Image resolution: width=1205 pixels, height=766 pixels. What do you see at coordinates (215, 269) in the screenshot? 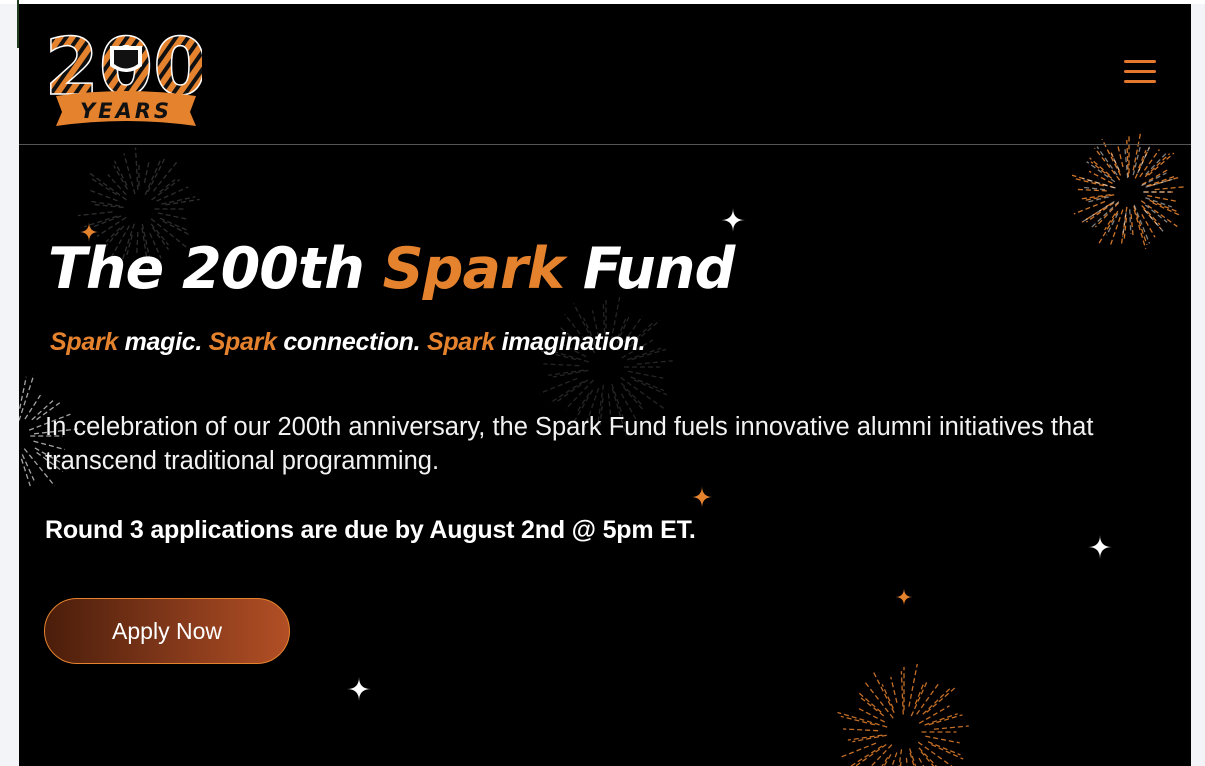
I see `title-text-1: The 200th` at bounding box center [215, 269].